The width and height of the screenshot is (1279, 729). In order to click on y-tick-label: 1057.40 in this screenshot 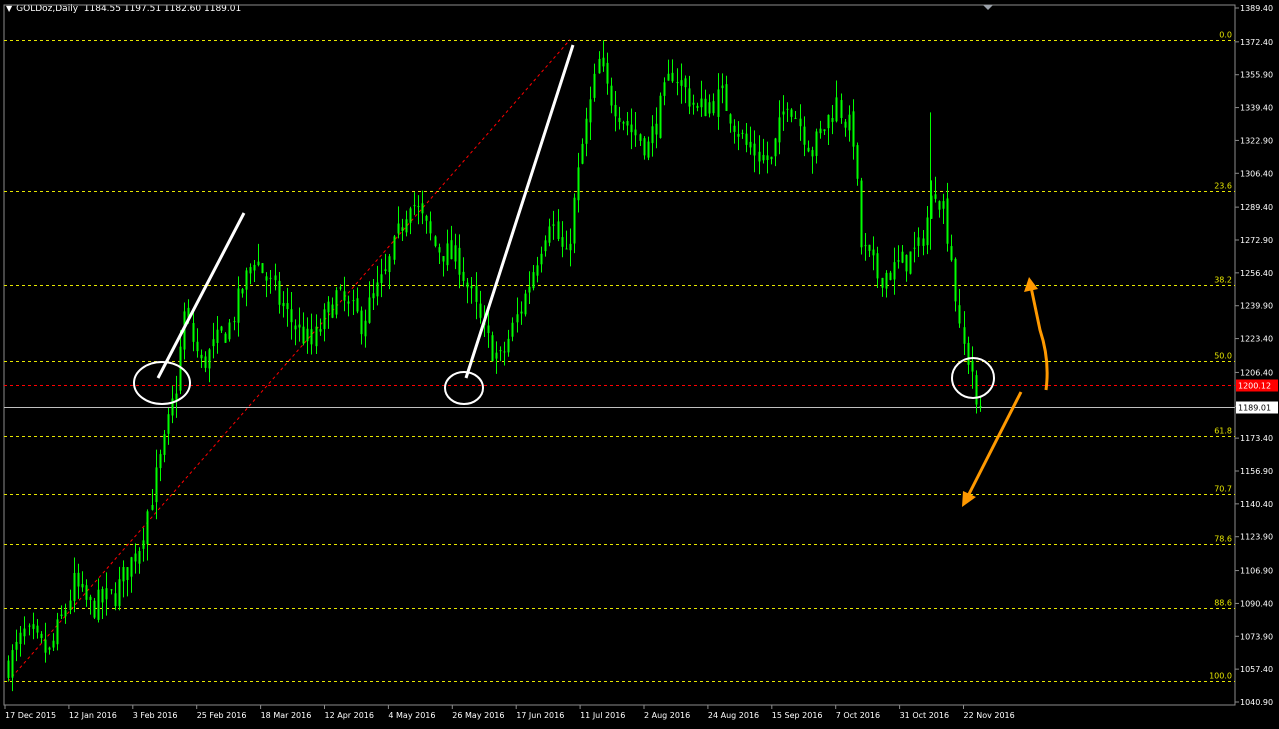, I will do `click(1256, 669)`.